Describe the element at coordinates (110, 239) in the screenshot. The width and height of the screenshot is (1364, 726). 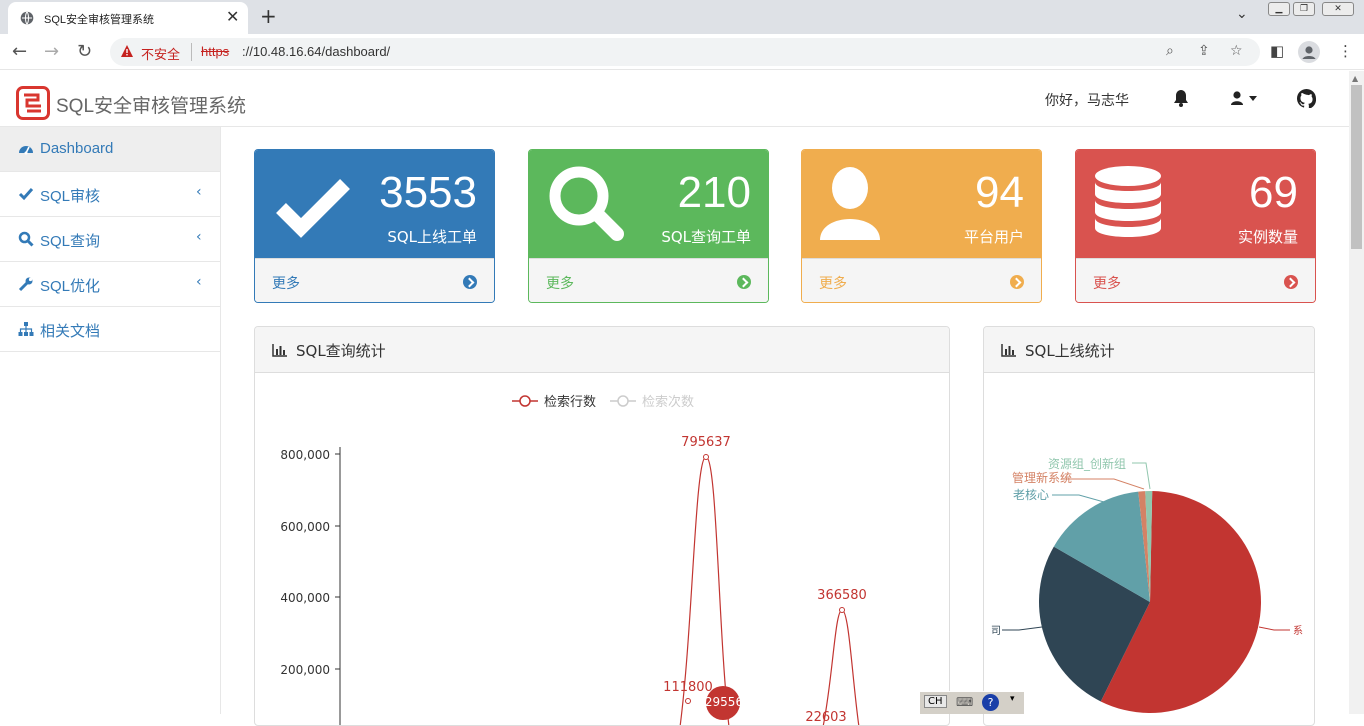
I see `sidebar-item-sql-query: SQL查询 ‹` at that location.